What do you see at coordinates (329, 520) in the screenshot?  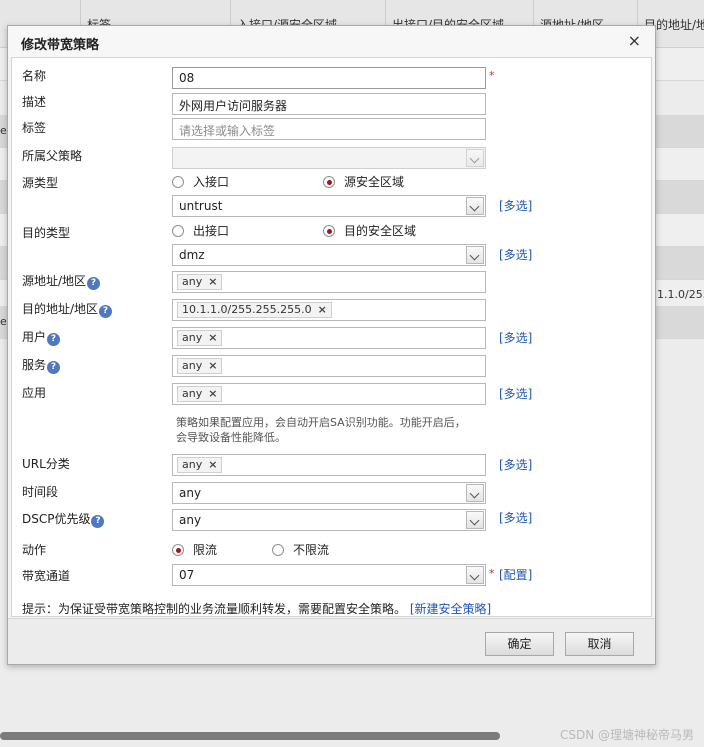 I see `dscp-select: any` at bounding box center [329, 520].